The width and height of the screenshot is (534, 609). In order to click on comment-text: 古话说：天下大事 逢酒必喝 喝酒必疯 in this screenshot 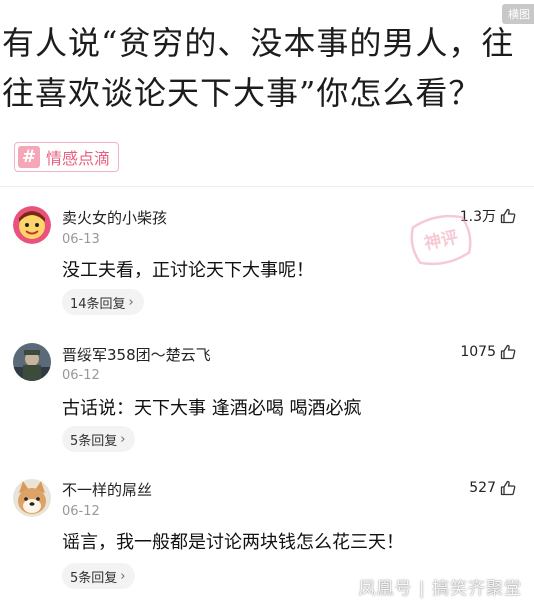, I will do `click(212, 408)`.